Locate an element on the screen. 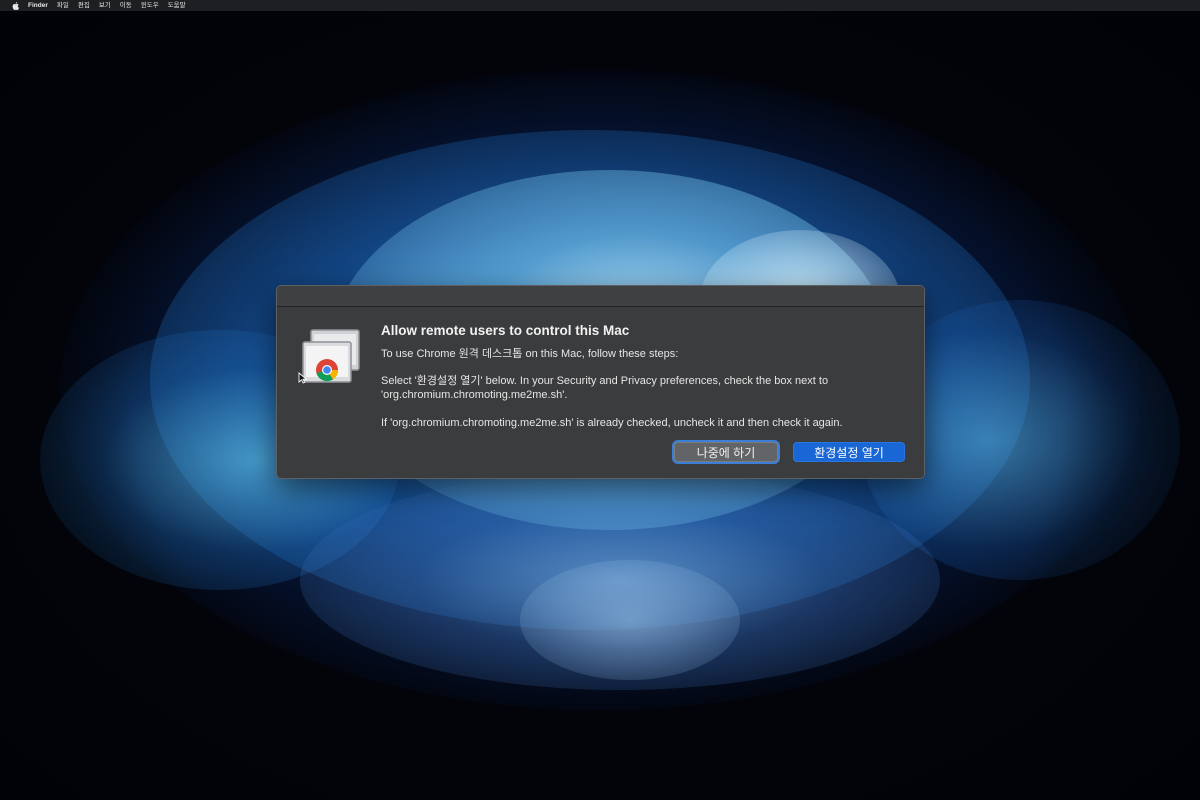 The image size is (1200, 800). apple-logo-icon is located at coordinates (15, 5).